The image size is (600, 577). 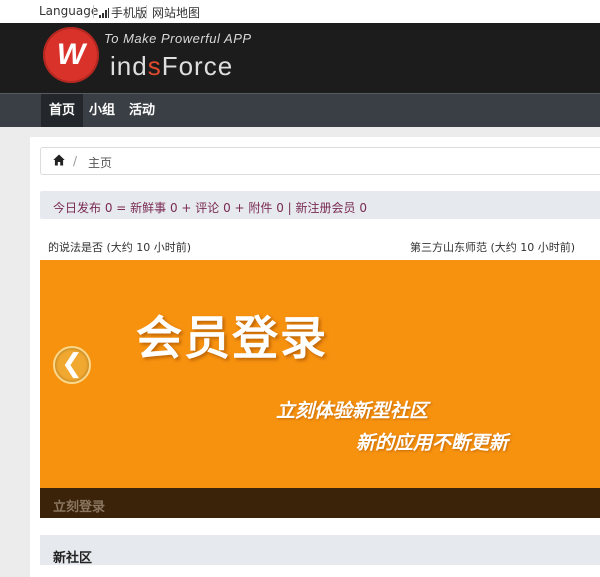 I want to click on logo-letter: W, so click(x=71, y=54).